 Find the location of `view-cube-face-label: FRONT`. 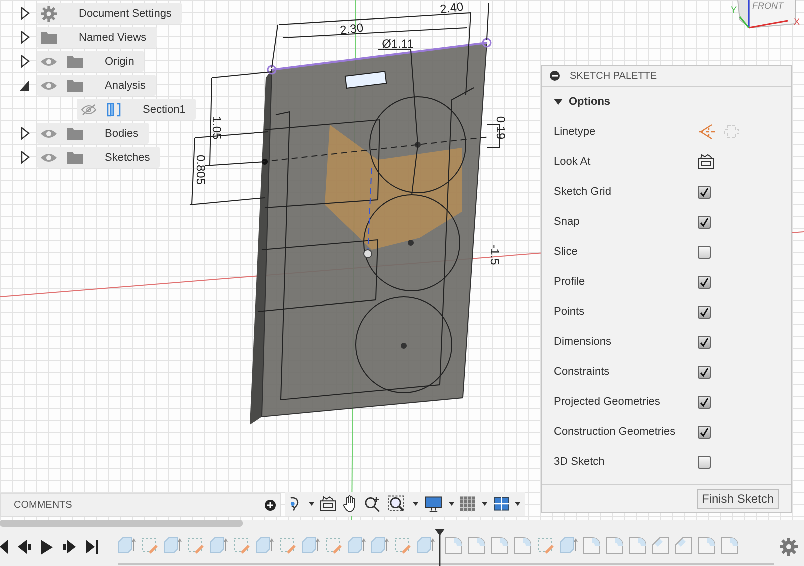

view-cube-face-label: FRONT is located at coordinates (768, 6).